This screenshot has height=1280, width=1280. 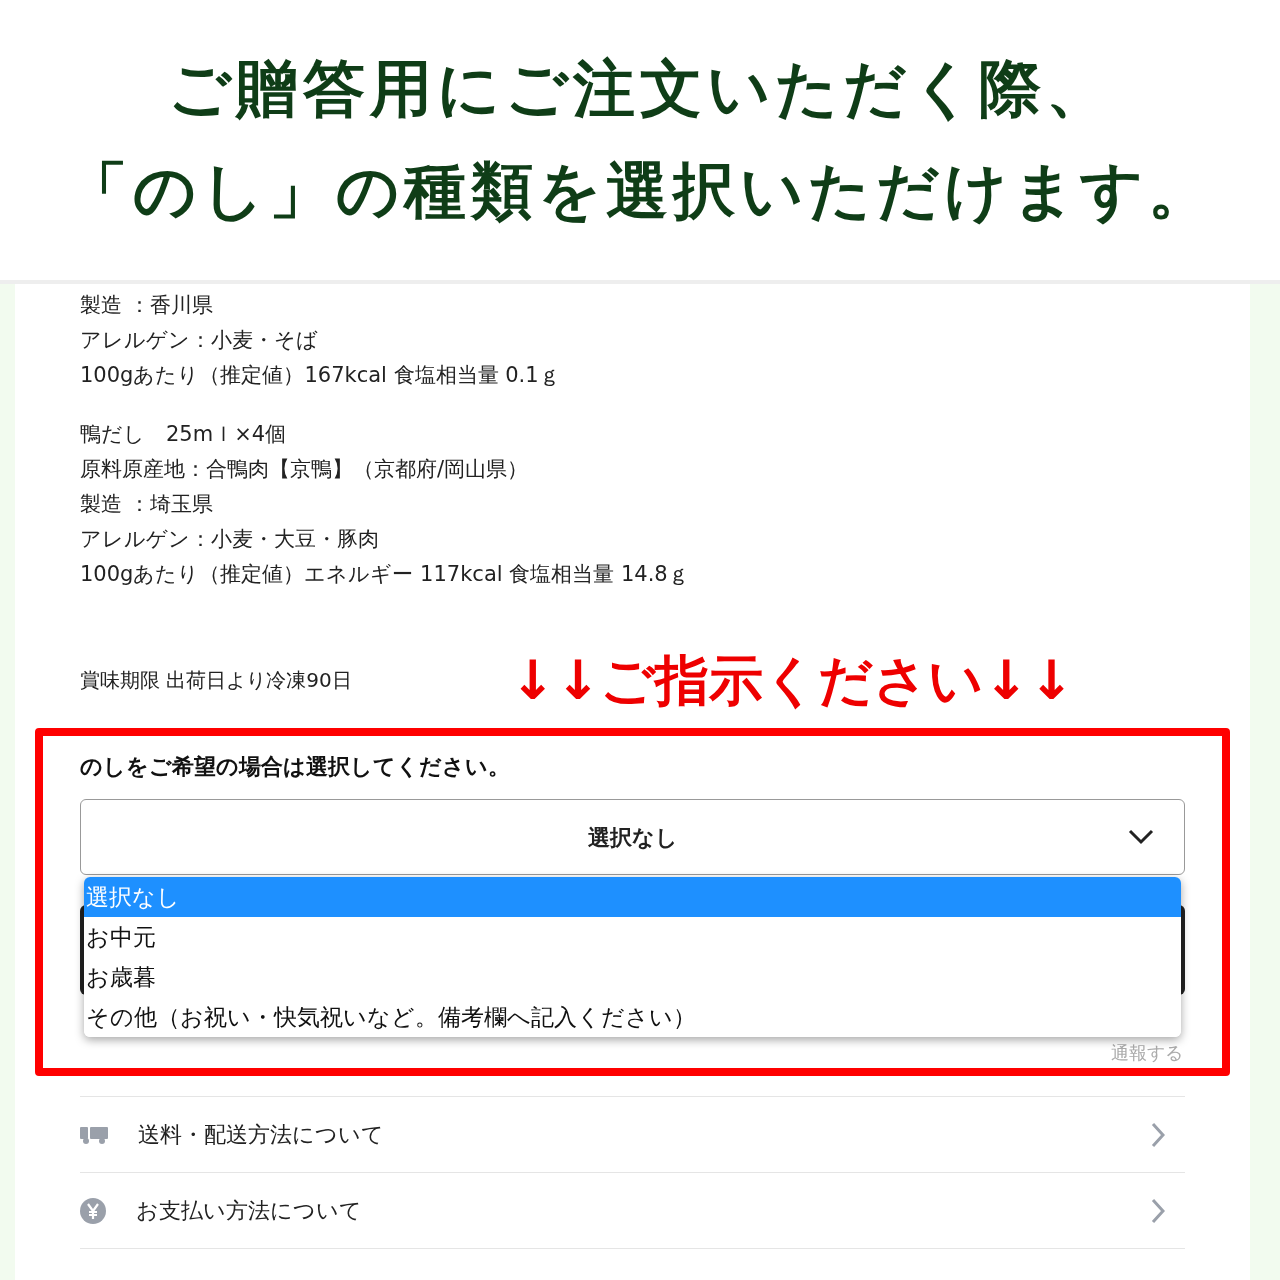 I want to click on annotation-text: ↓↓ご指示ください↓↓, so click(x=792, y=680).